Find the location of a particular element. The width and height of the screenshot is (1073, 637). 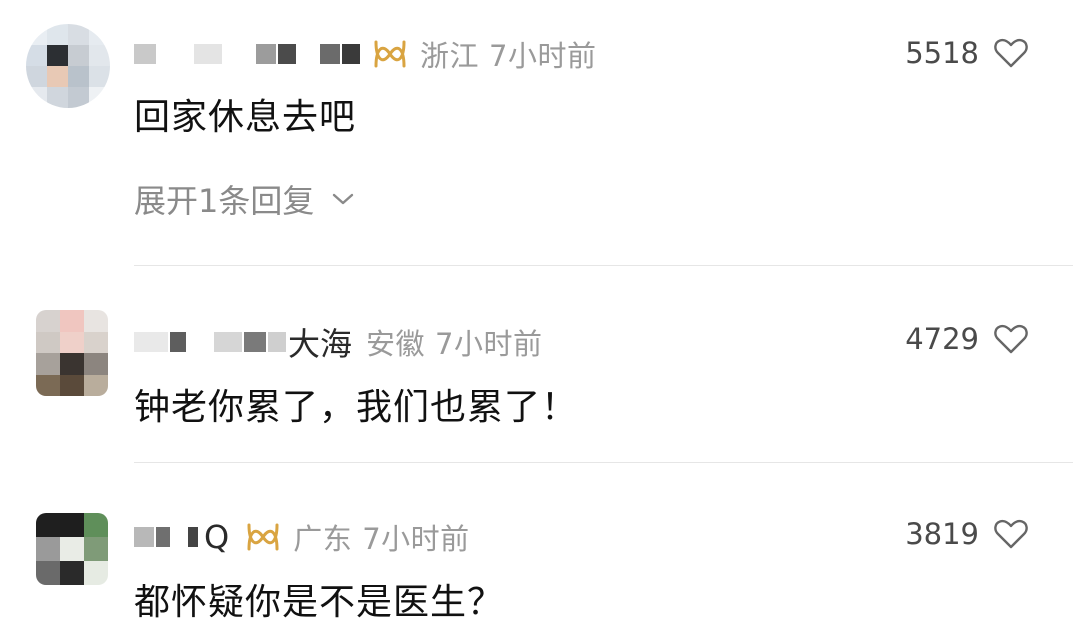

like-button: 4729 is located at coordinates (967, 339).